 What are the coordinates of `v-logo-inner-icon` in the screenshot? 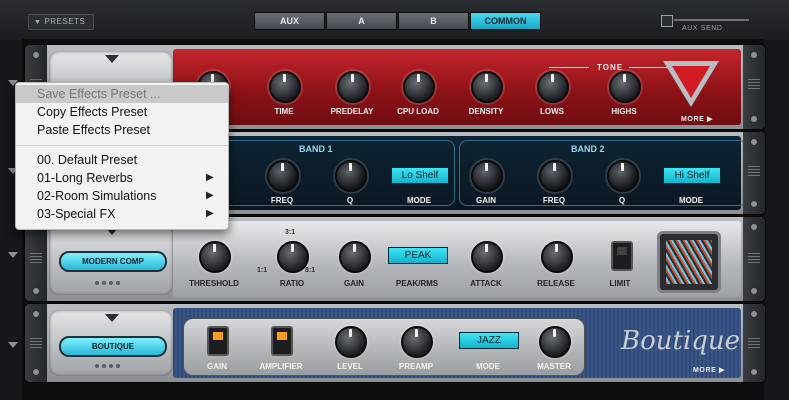 It's located at (691, 82).